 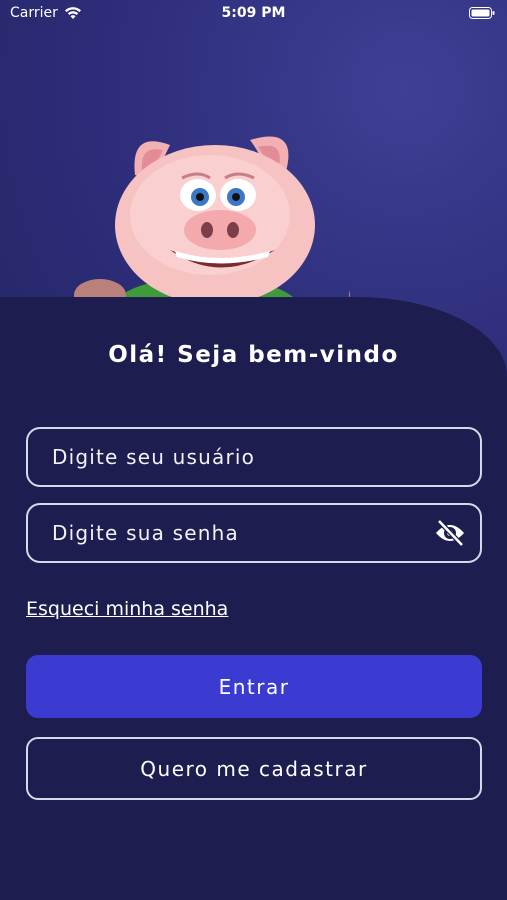 What do you see at coordinates (145, 533) in the screenshot?
I see `password-placeholder: Digite sua senha` at bounding box center [145, 533].